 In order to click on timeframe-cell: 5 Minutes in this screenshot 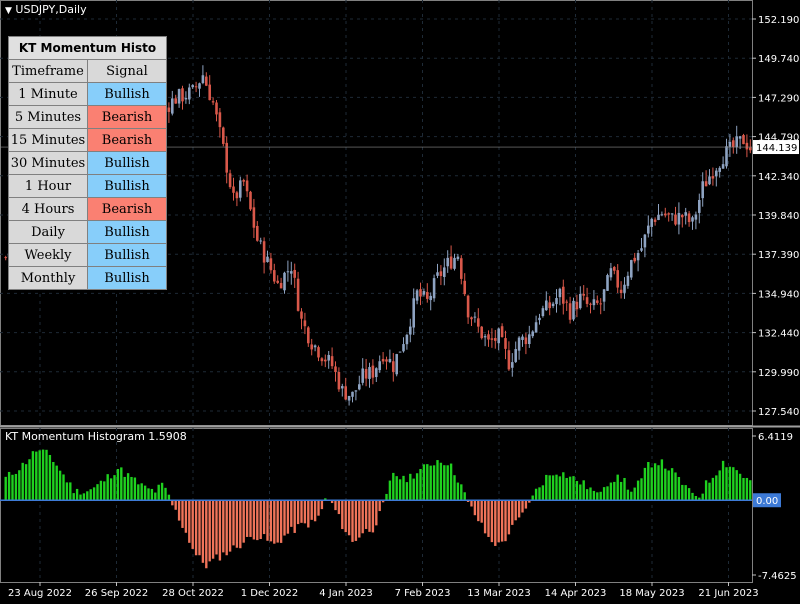, I will do `click(48, 117)`.